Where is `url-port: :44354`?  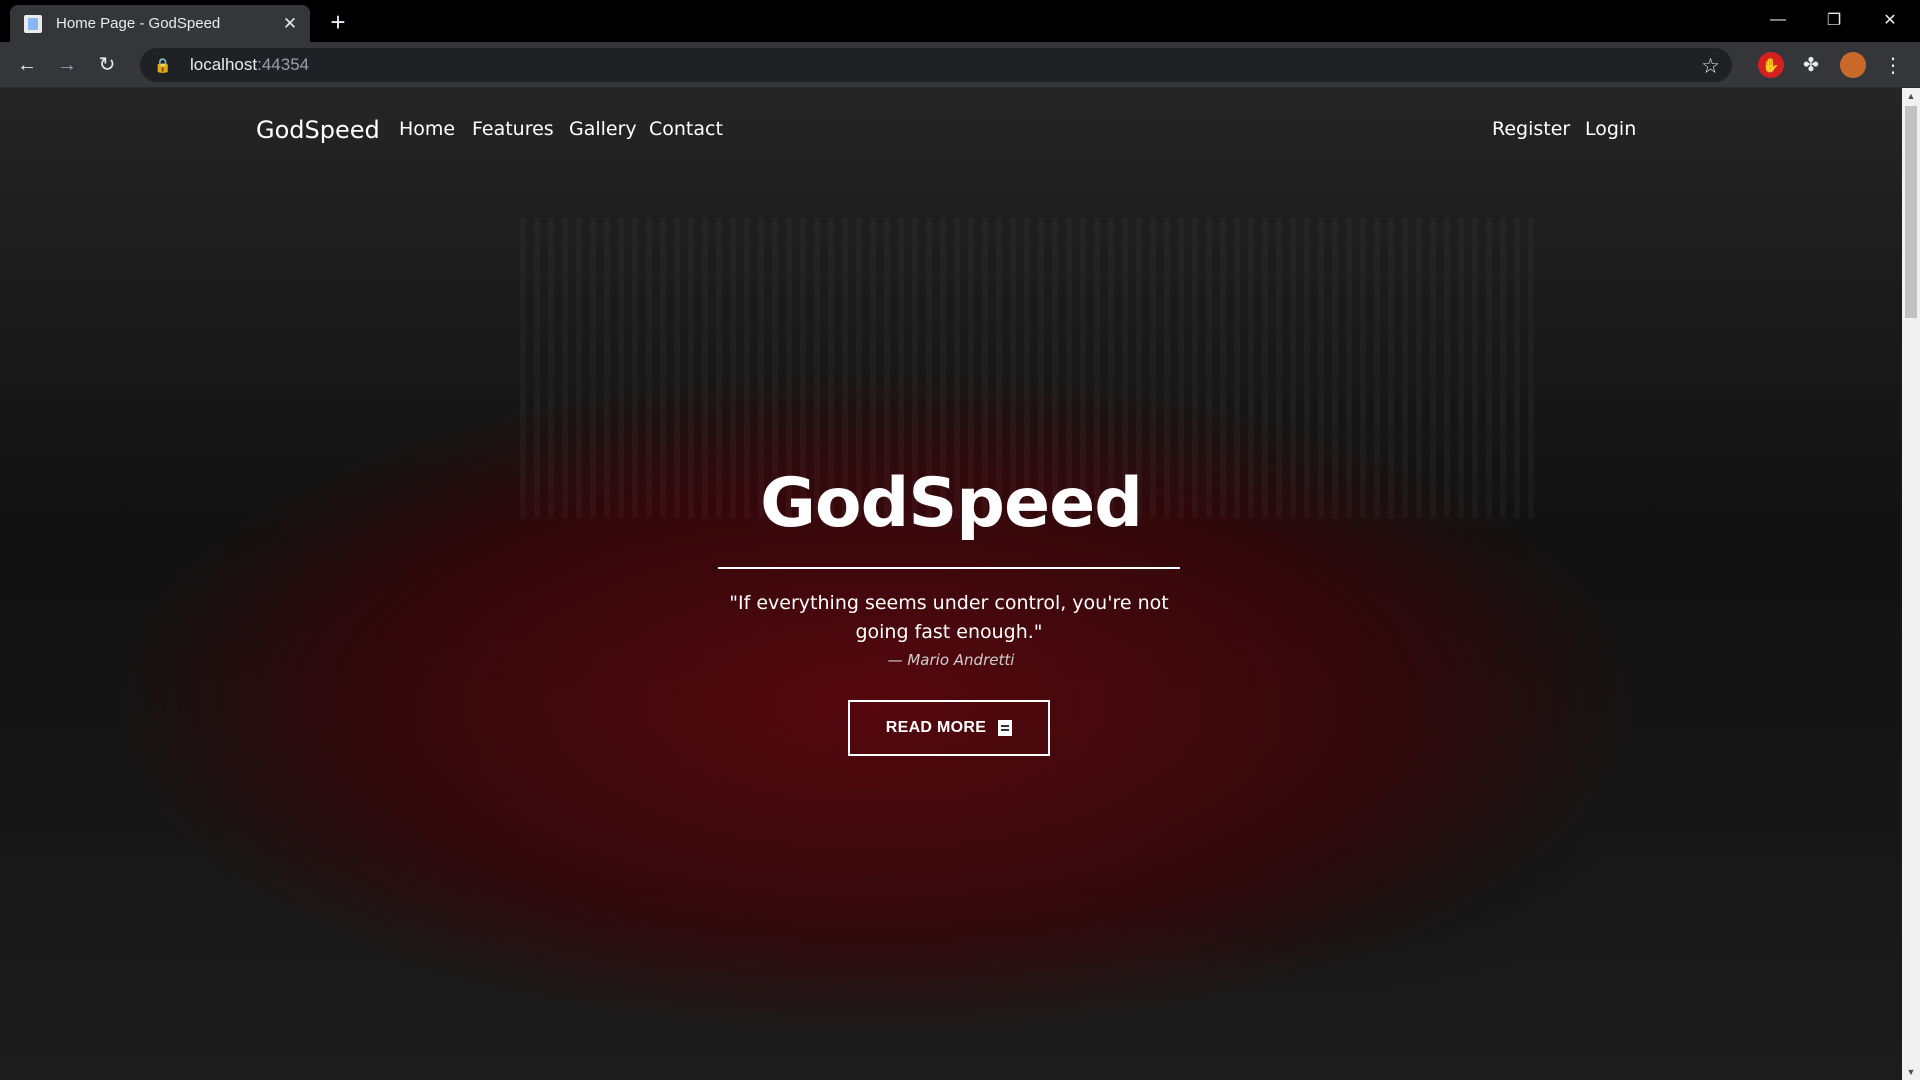 url-port: :44354 is located at coordinates (283, 64).